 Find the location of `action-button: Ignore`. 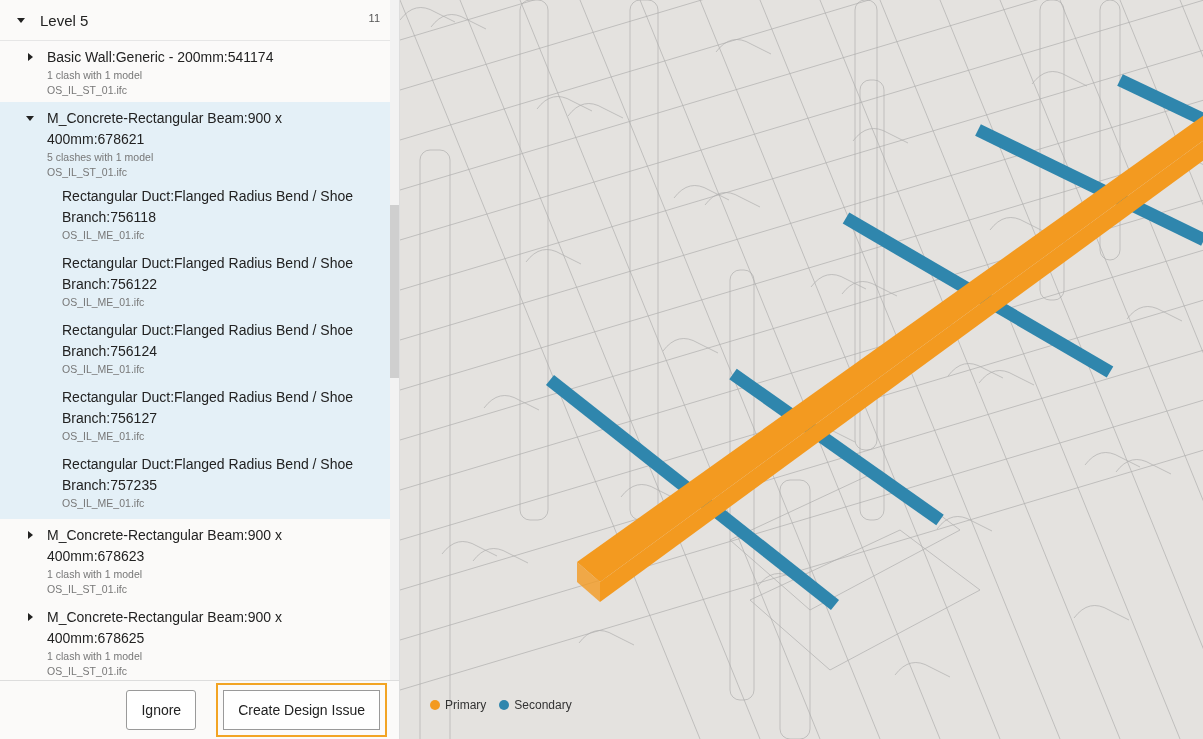

action-button: Ignore is located at coordinates (161, 710).